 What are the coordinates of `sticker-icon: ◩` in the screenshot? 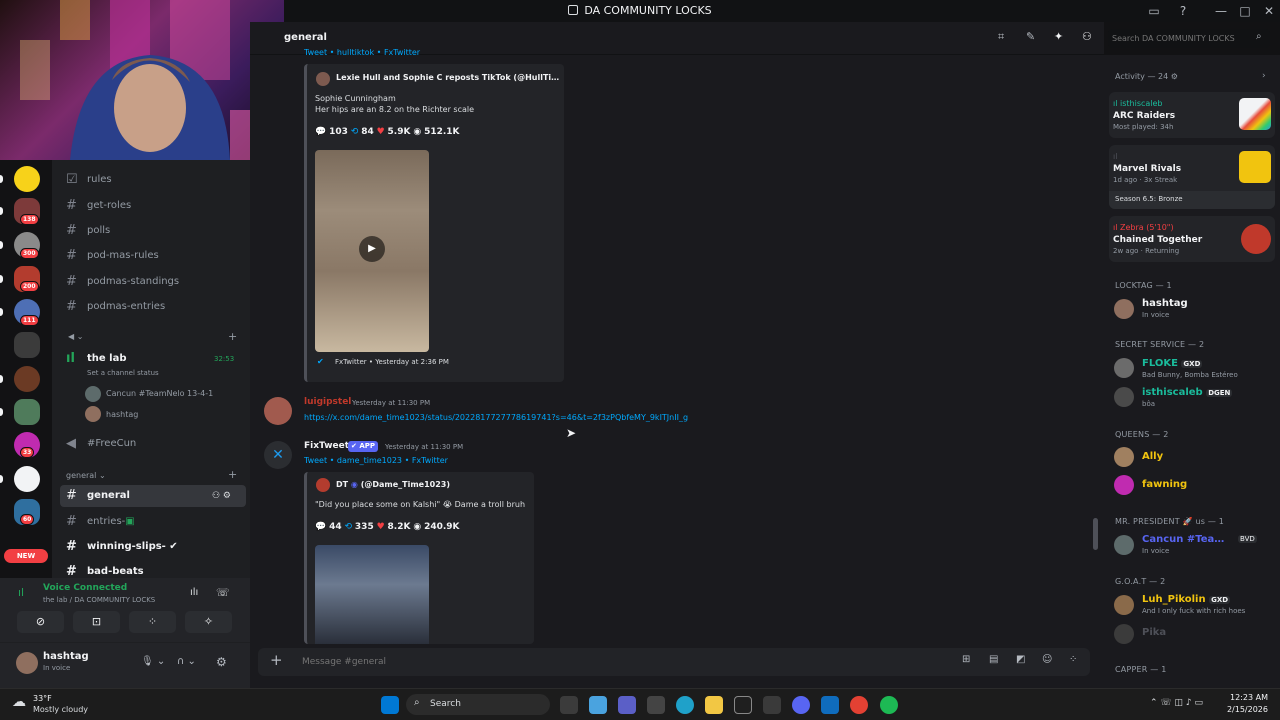 It's located at (1020, 659).